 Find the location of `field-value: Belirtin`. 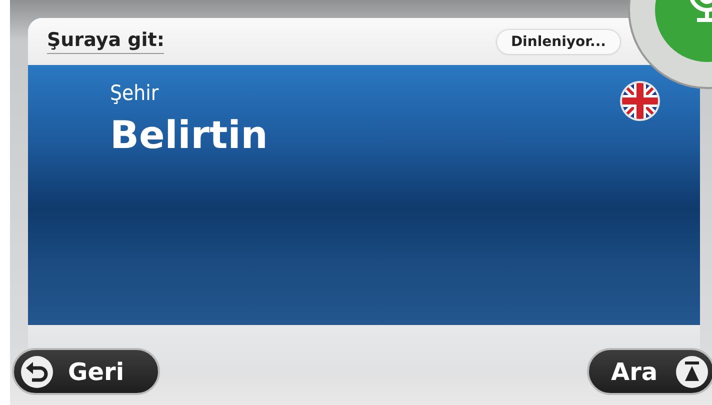

field-value: Belirtin is located at coordinates (189, 135).